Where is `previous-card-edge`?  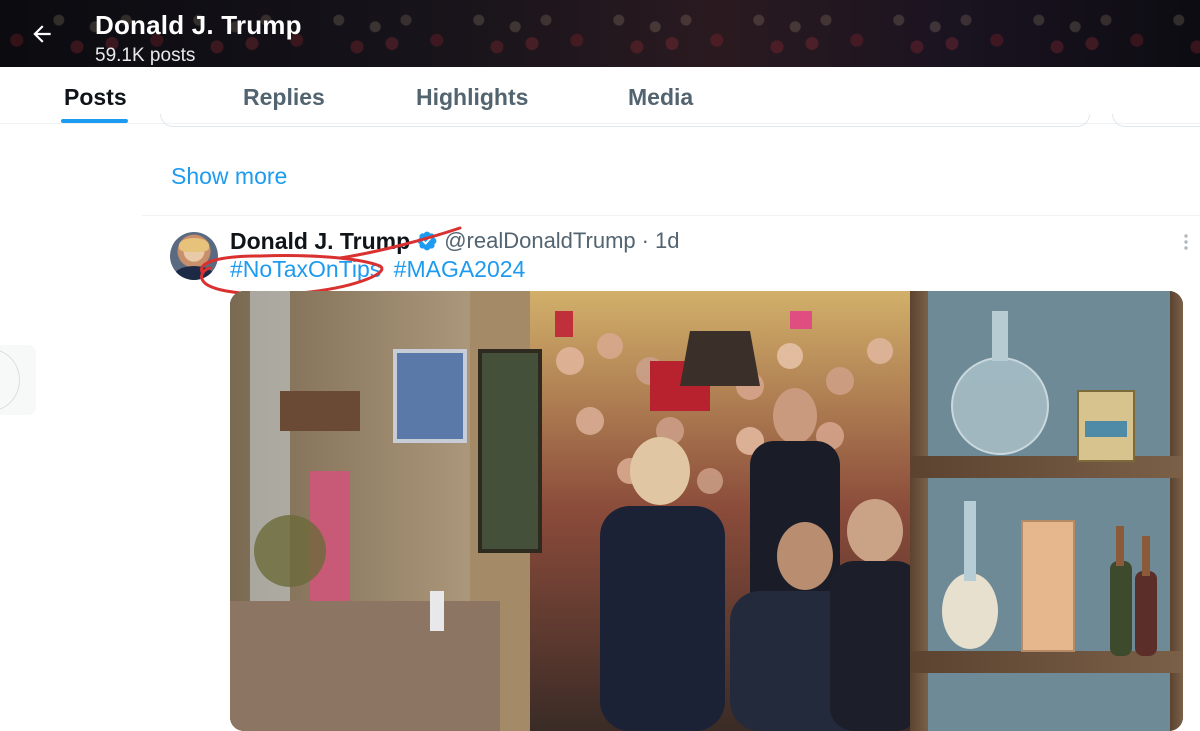 previous-card-edge is located at coordinates (625, 120).